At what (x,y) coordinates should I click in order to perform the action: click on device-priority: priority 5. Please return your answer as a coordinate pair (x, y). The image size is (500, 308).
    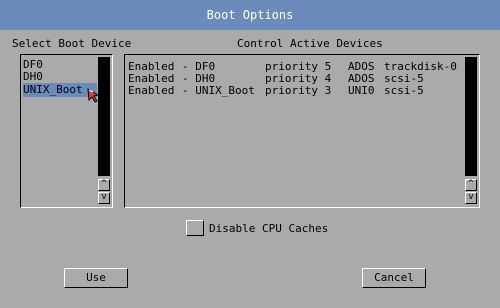
    Looking at the image, I should click on (298, 66).